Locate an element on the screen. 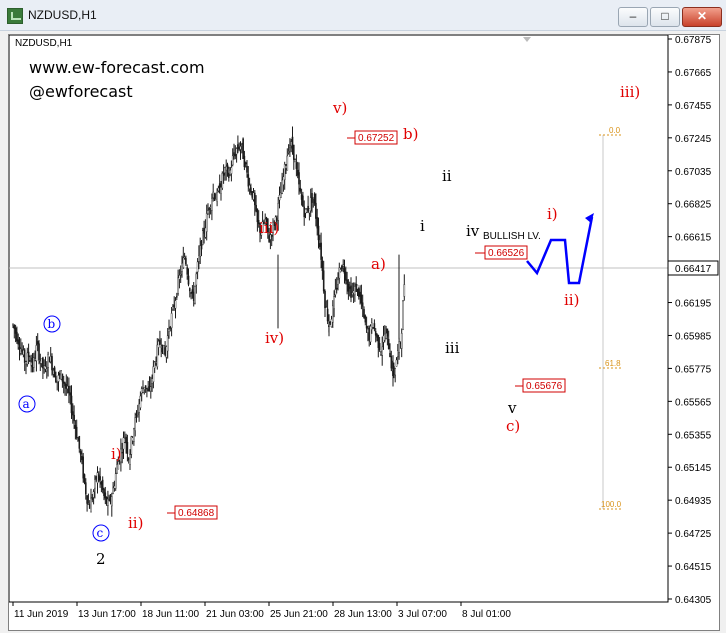  bullish-lv-label: BULLISH LV. is located at coordinates (512, 236).